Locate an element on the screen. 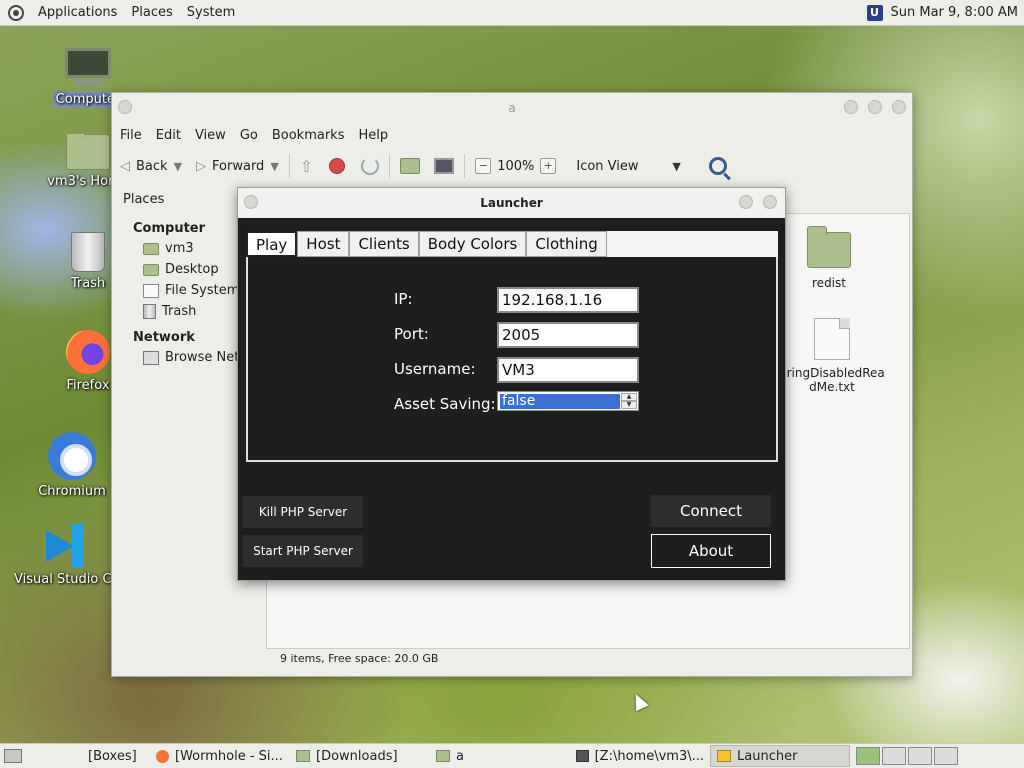 The height and width of the screenshot is (768, 1024). up-arrow-icon: ⇧ is located at coordinates (306, 166).